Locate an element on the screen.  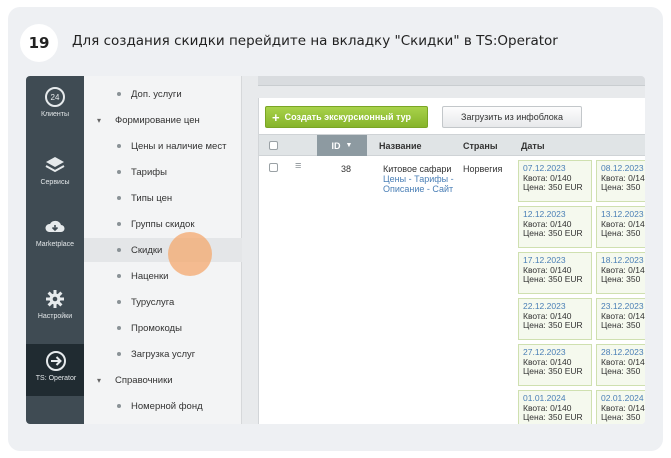
load-from-infoblock-button: Загрузить из инфоблока is located at coordinates (512, 117).